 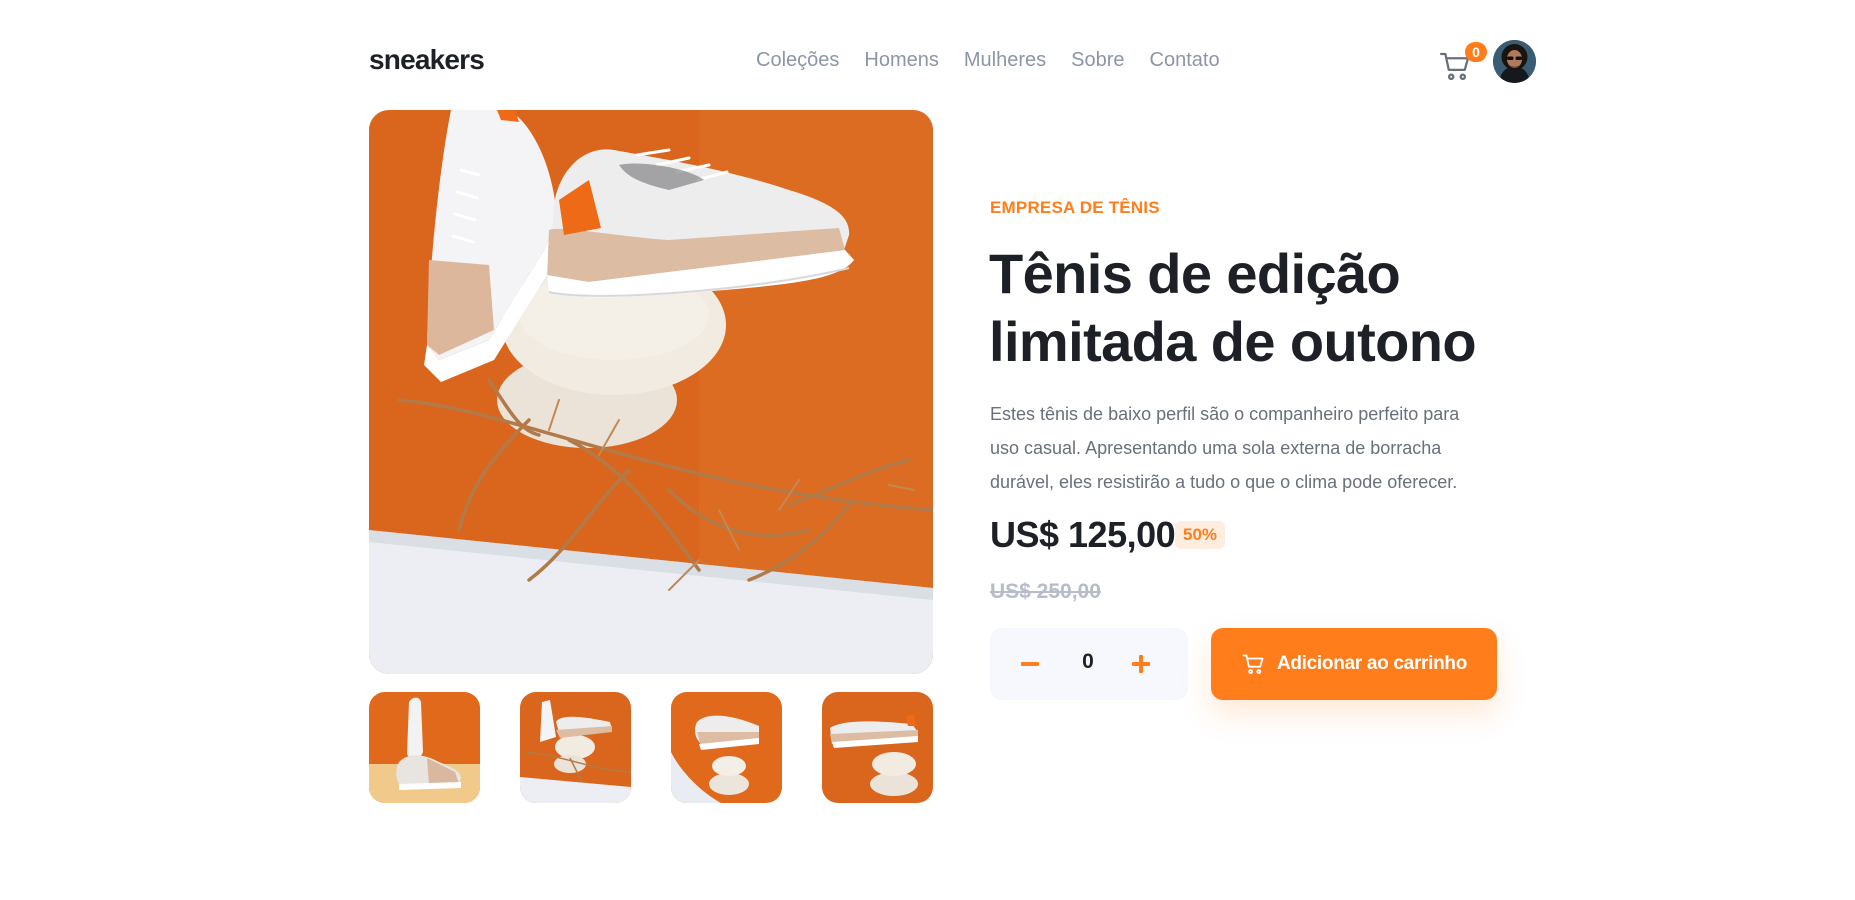 I want to click on discount-badge: 50%, so click(x=1200, y=535).